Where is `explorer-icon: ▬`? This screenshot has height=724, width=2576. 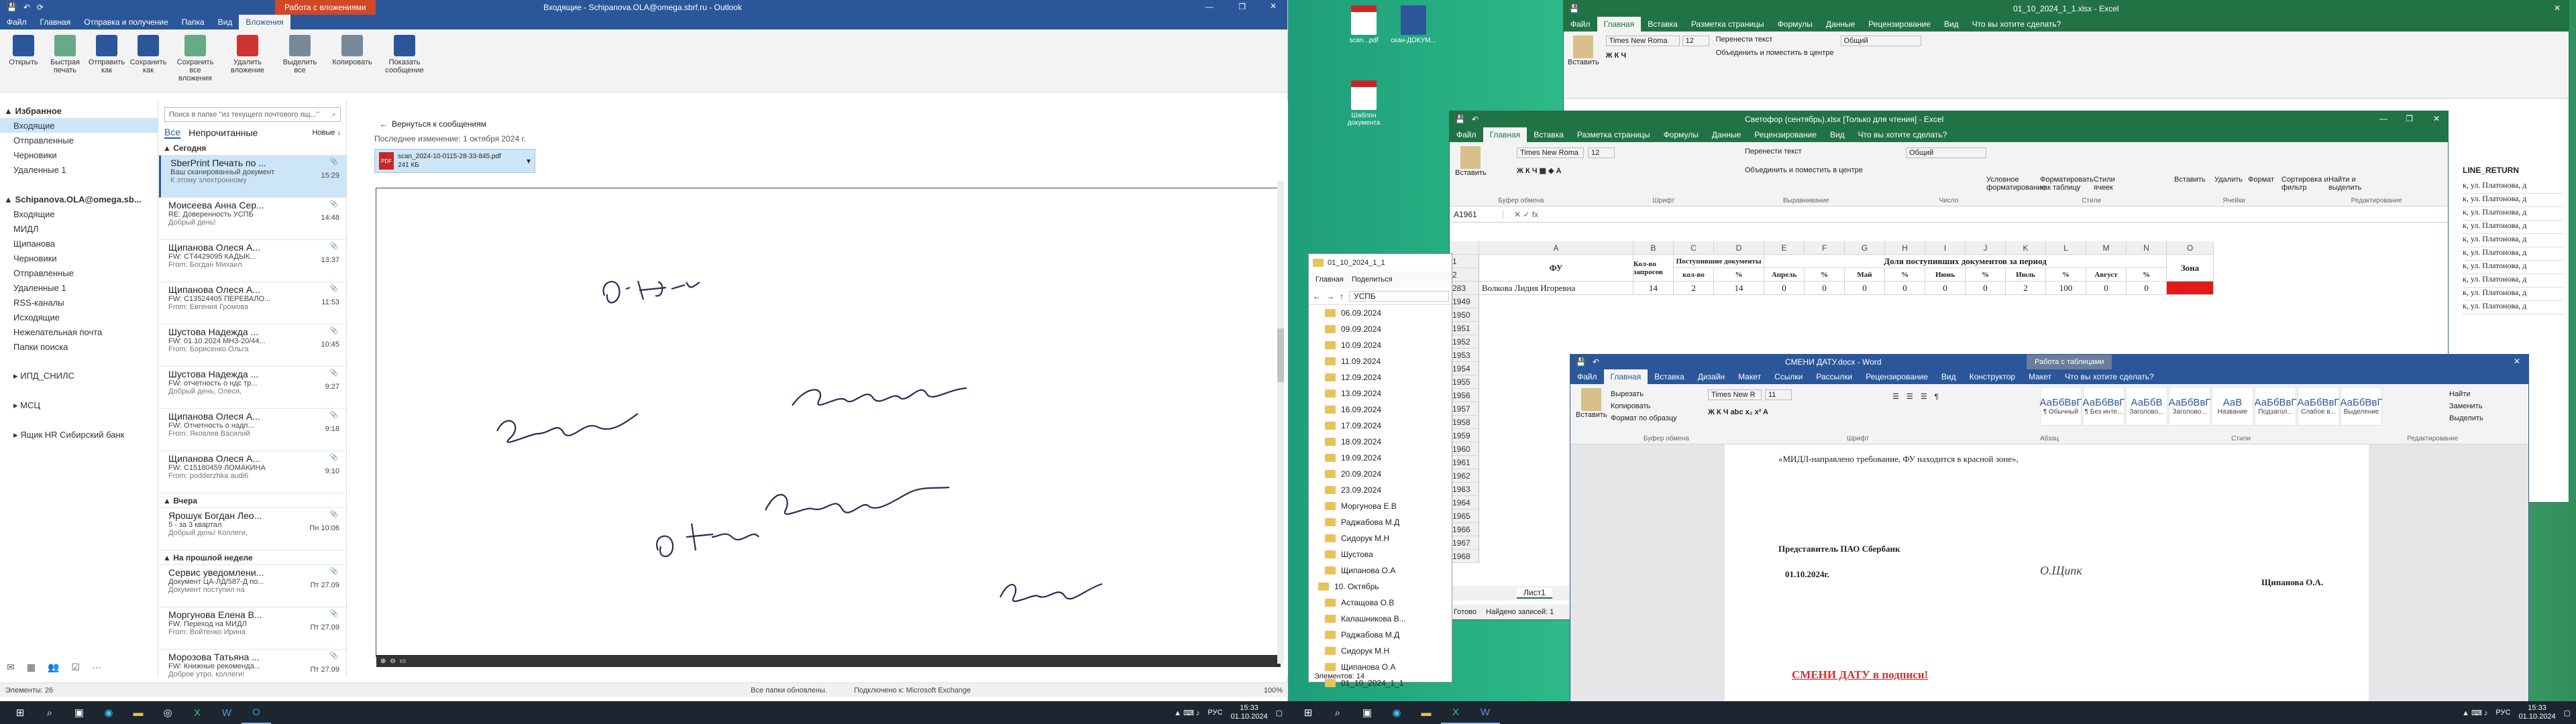
explorer-icon: ▬ is located at coordinates (1426, 712).